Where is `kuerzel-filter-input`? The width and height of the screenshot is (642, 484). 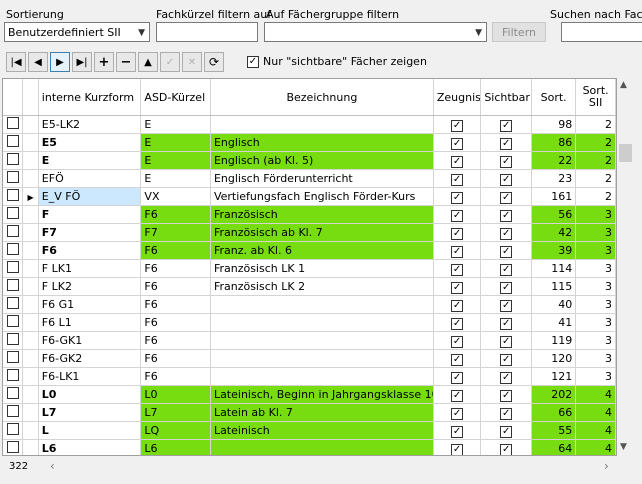
kuerzel-filter-input is located at coordinates (207, 32).